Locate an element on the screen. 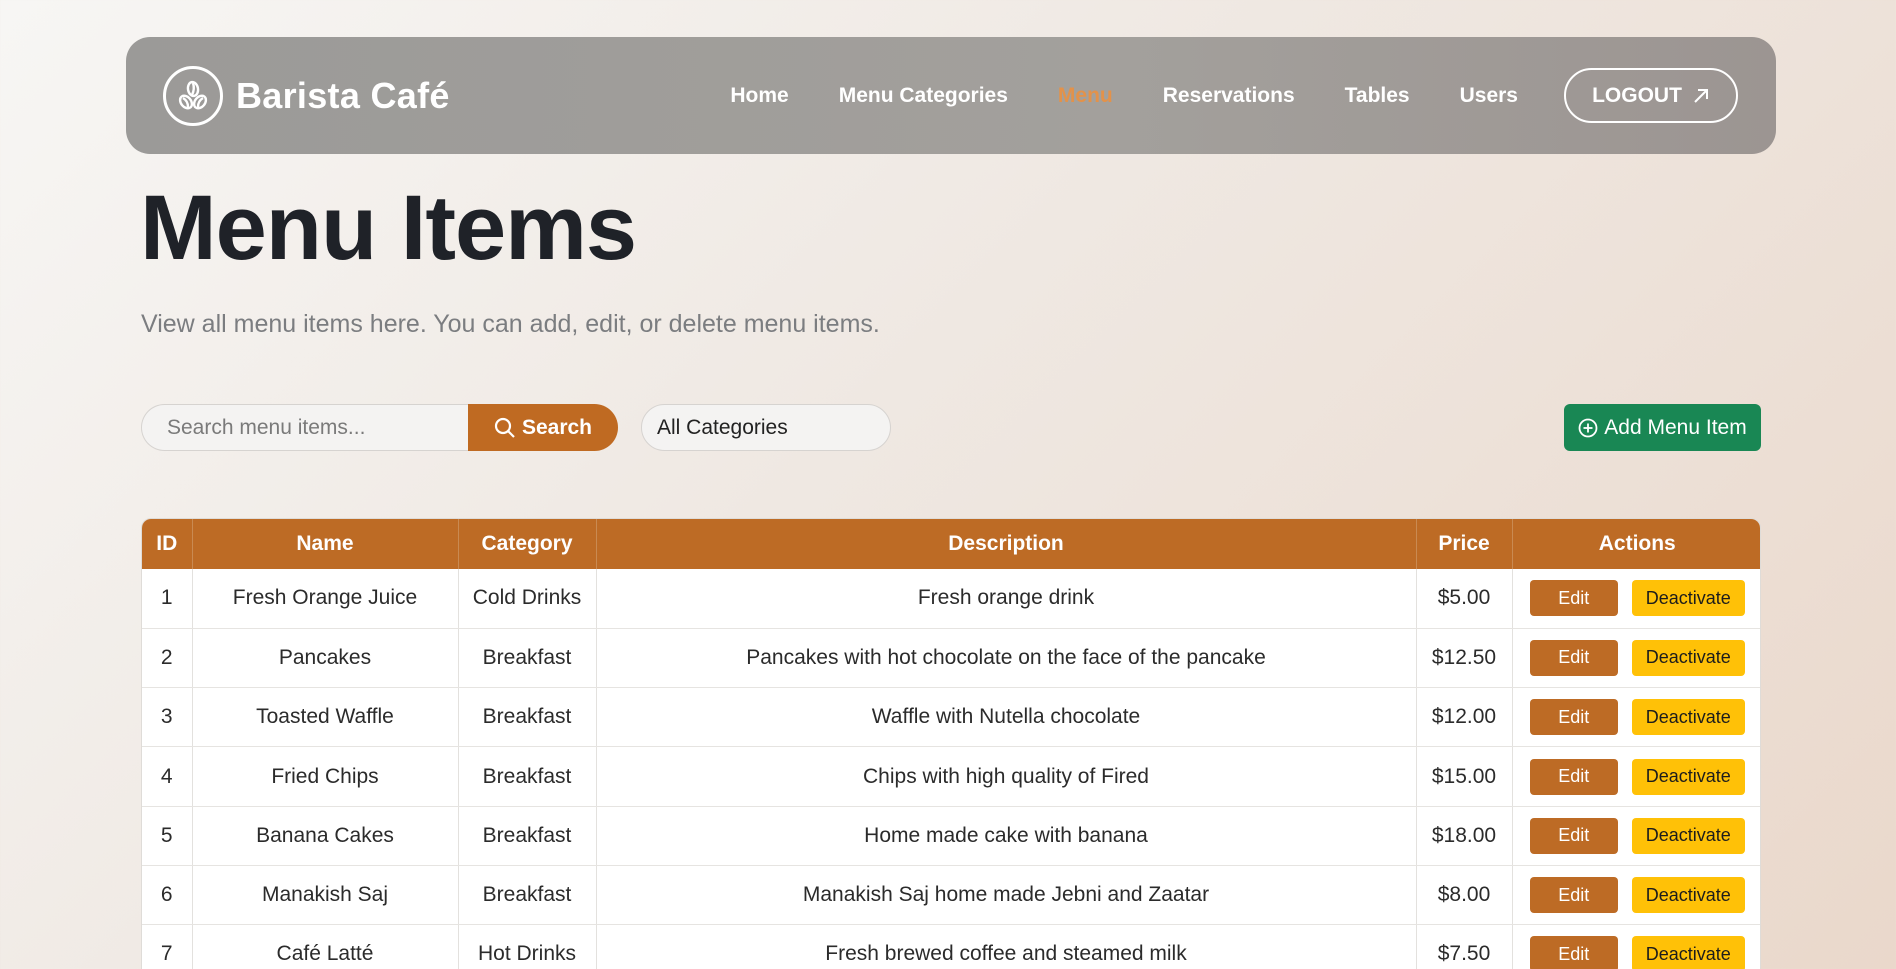 The image size is (1896, 969). nav-item-menu: Menu is located at coordinates (1085, 96).